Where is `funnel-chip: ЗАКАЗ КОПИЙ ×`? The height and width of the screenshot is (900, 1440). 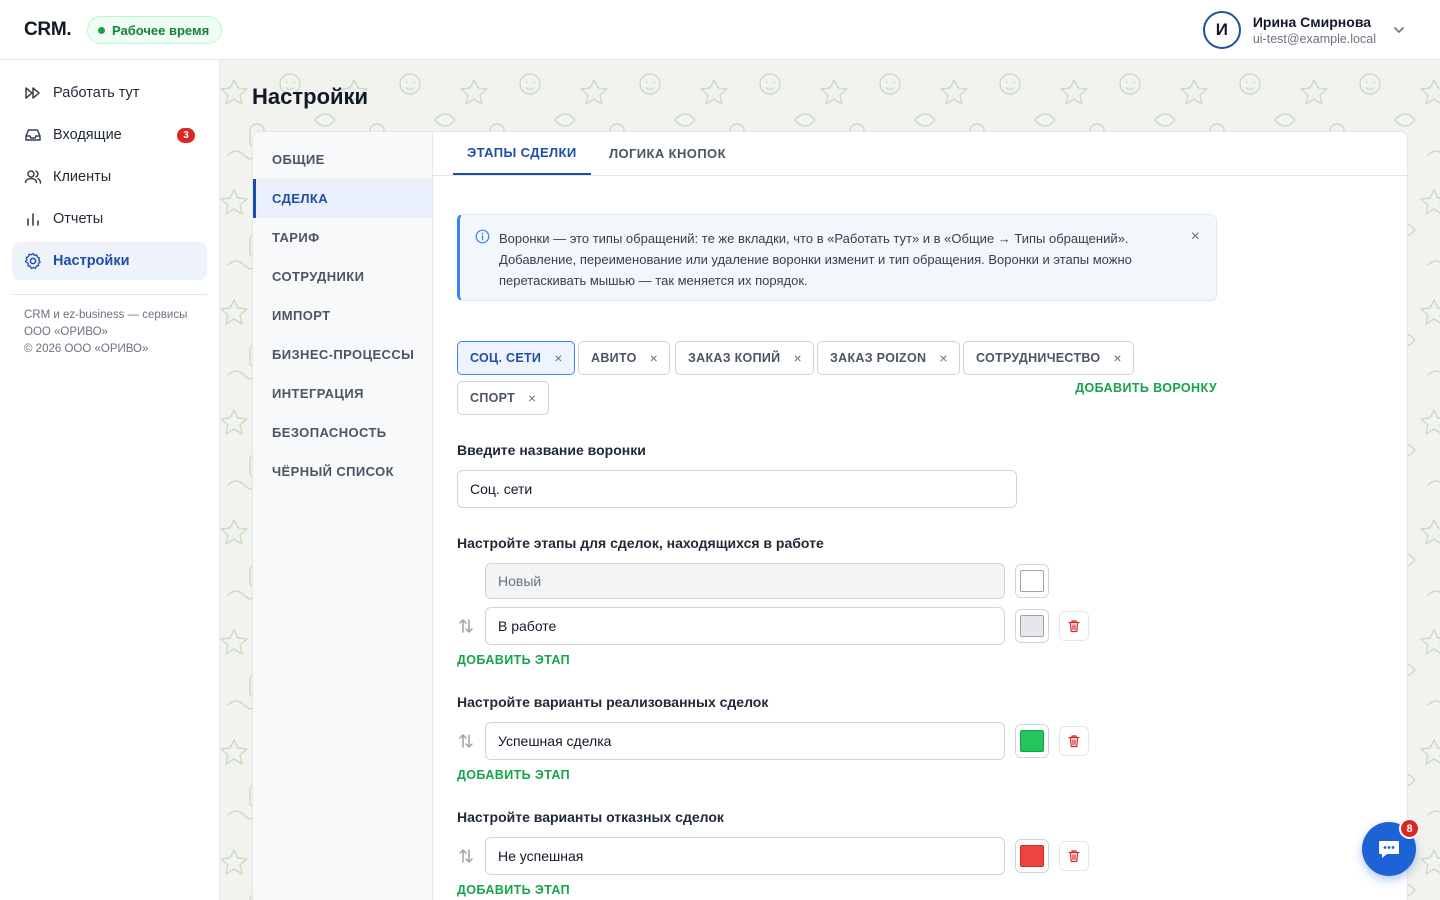
funnel-chip: ЗАКАЗ КОПИЙ × is located at coordinates (744, 358).